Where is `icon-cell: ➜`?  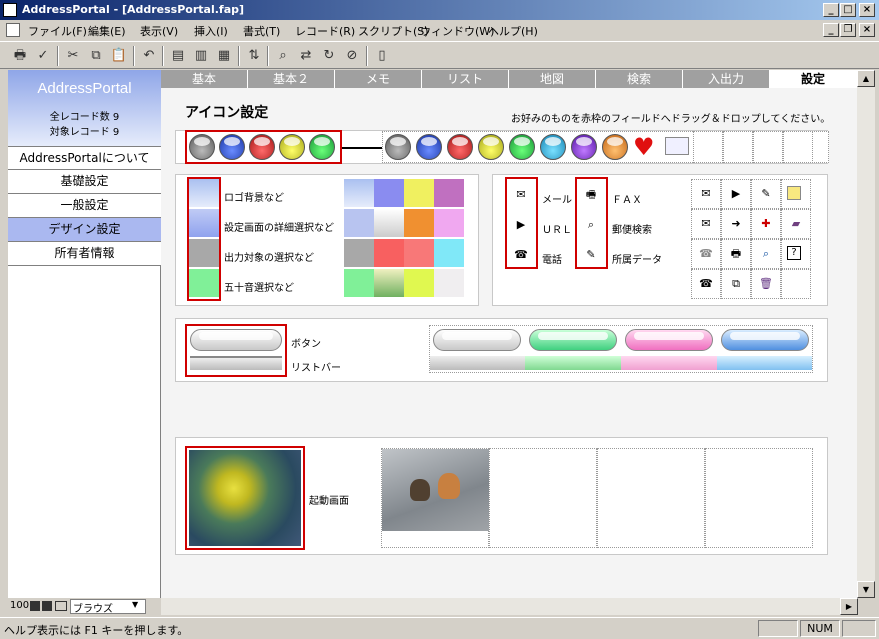 icon-cell: ➜ is located at coordinates (736, 224).